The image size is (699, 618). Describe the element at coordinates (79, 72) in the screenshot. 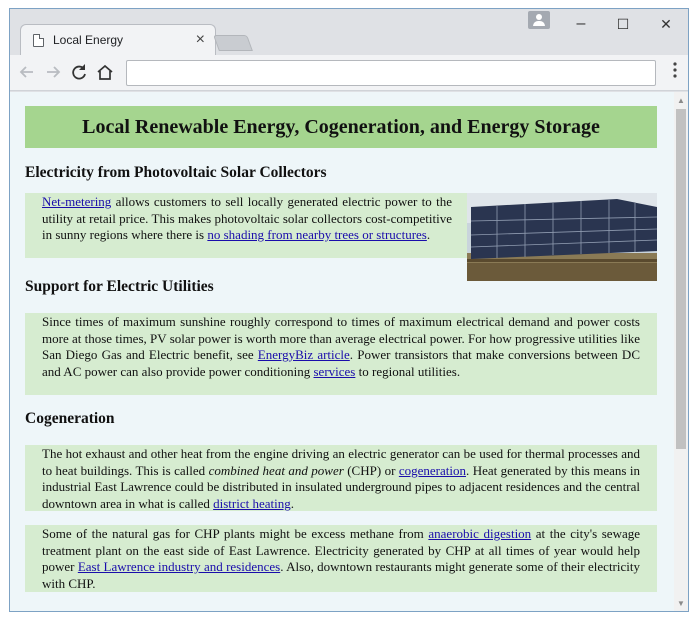

I see `reload-icon` at that location.